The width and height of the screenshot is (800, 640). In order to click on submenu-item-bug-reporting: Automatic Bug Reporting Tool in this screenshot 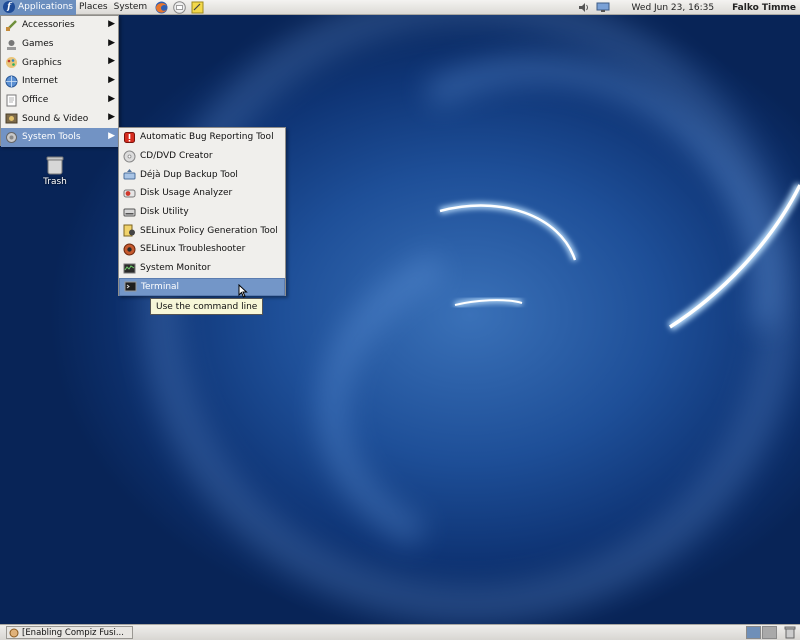, I will do `click(202, 137)`.